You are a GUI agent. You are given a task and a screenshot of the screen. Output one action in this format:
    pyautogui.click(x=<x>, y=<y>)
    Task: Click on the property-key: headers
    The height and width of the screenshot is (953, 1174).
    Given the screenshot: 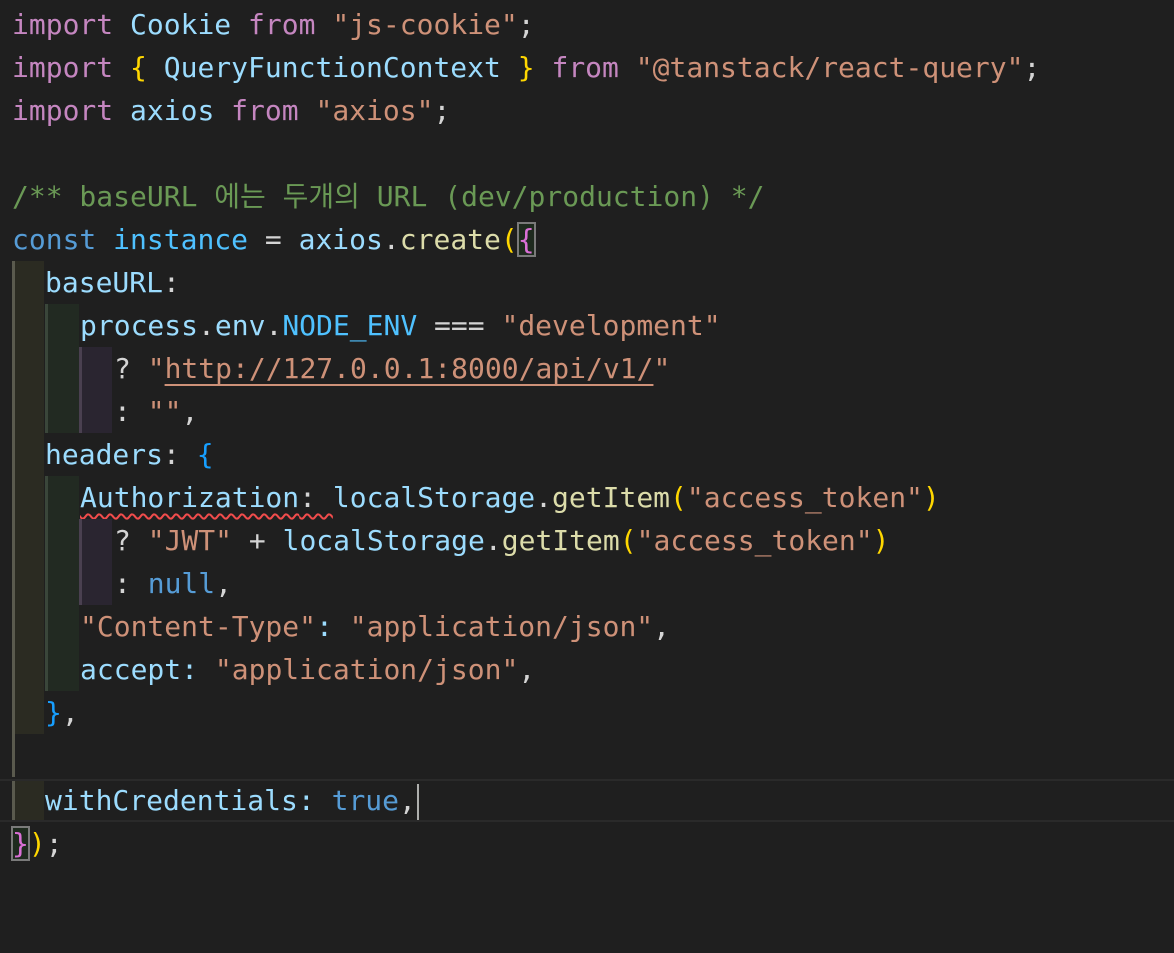 What is the action you would take?
    pyautogui.click(x=104, y=454)
    